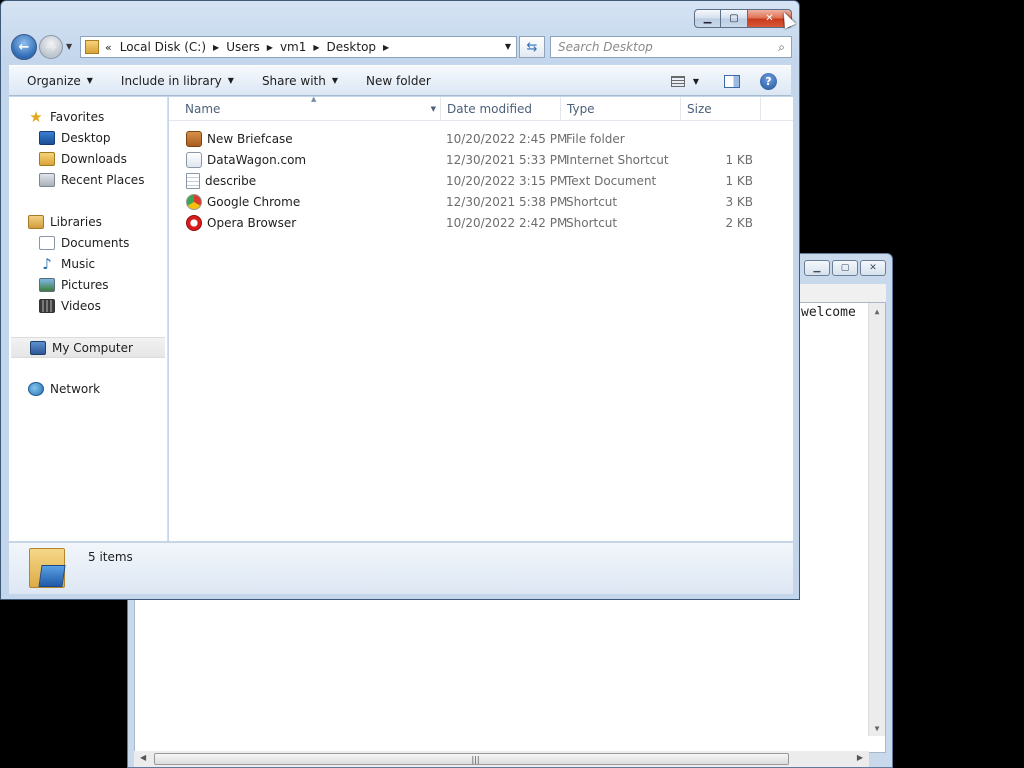  What do you see at coordinates (707, 18) in the screenshot?
I see `minimize-button: ▁` at bounding box center [707, 18].